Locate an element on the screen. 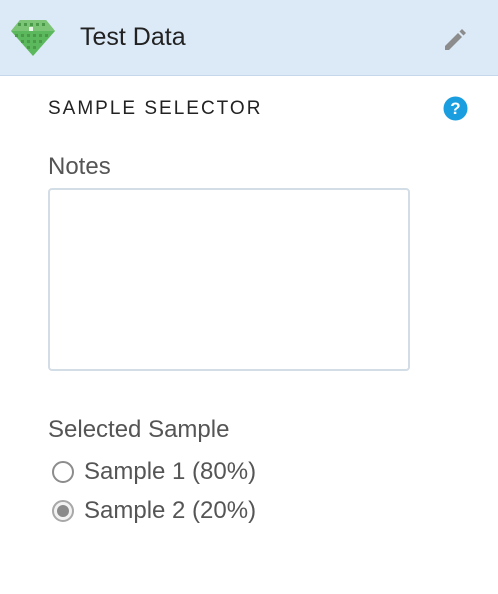 The height and width of the screenshot is (594, 498). radio-button-unchecked is located at coordinates (63, 472).